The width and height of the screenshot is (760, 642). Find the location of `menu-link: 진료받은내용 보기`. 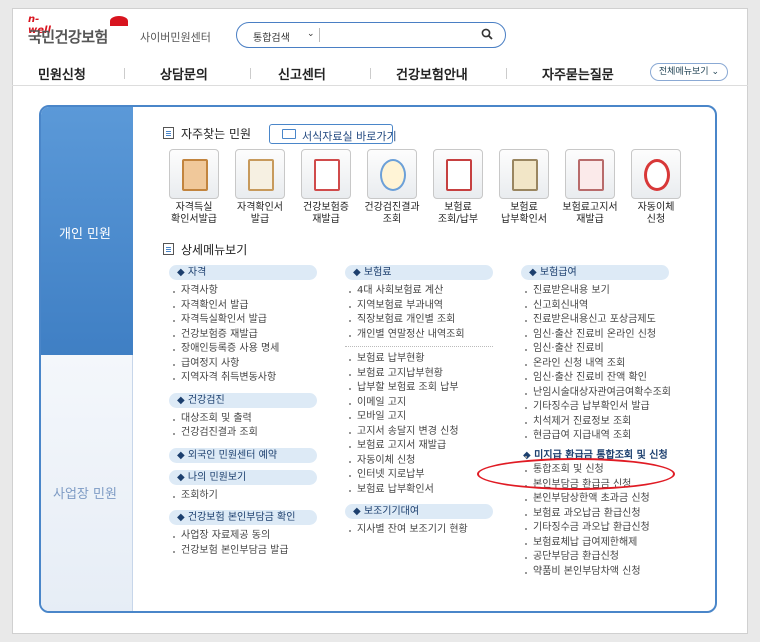

menu-link: 진료받은내용 보기 is located at coordinates (596, 291).